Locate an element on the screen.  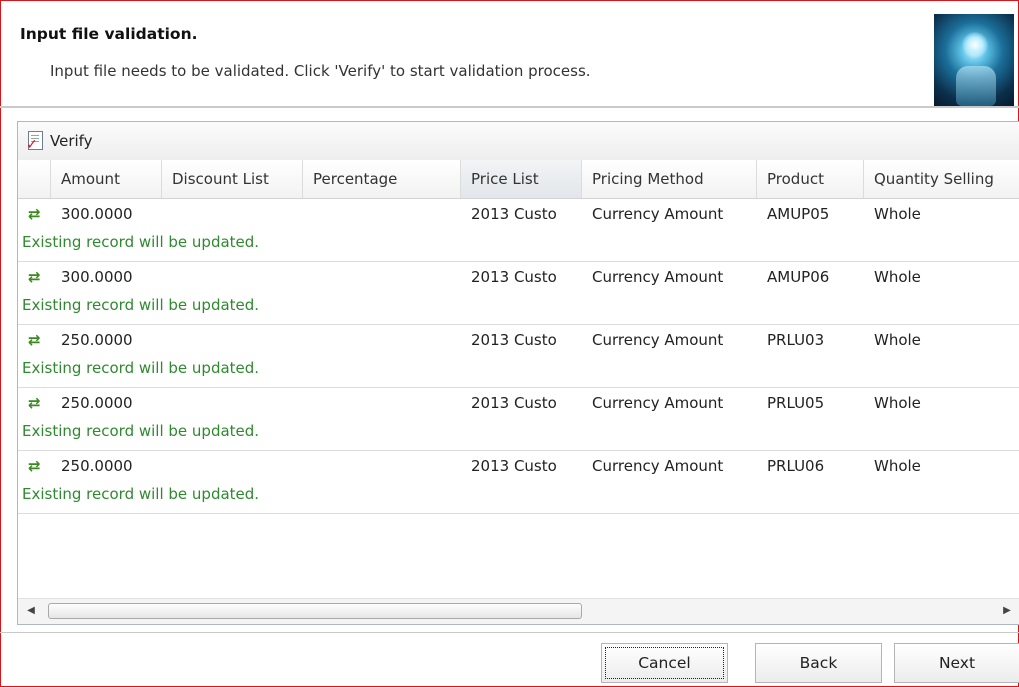
column-header-status is located at coordinates (34, 179).